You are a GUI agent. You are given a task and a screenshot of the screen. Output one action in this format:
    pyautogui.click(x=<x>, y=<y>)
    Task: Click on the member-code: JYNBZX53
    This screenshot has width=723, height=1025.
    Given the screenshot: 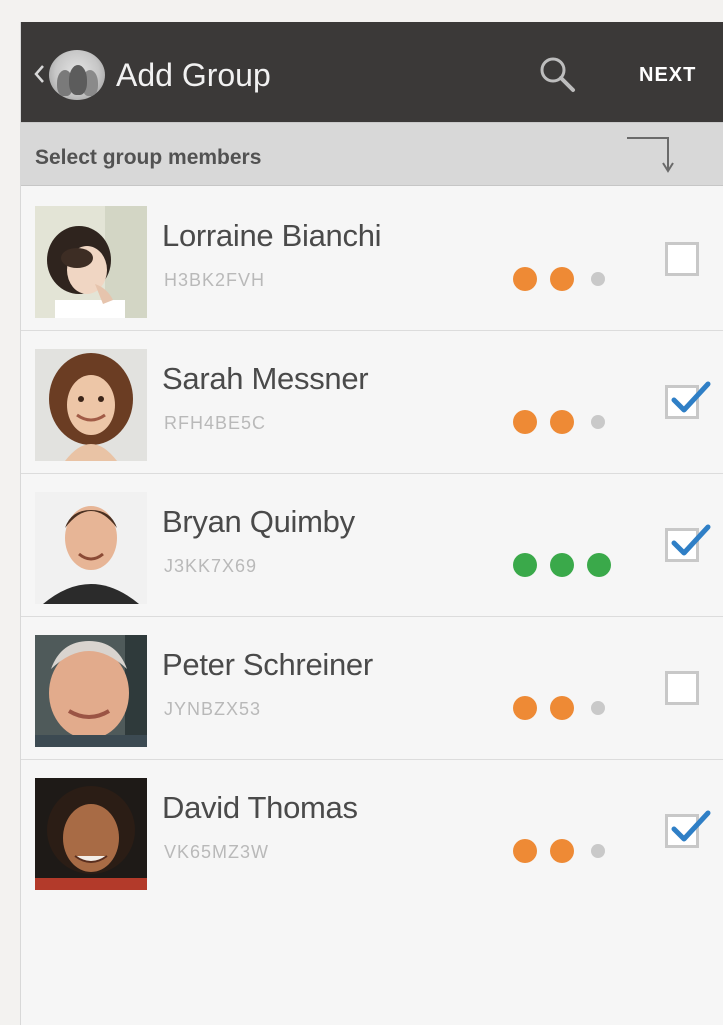 What is the action you would take?
    pyautogui.click(x=213, y=709)
    